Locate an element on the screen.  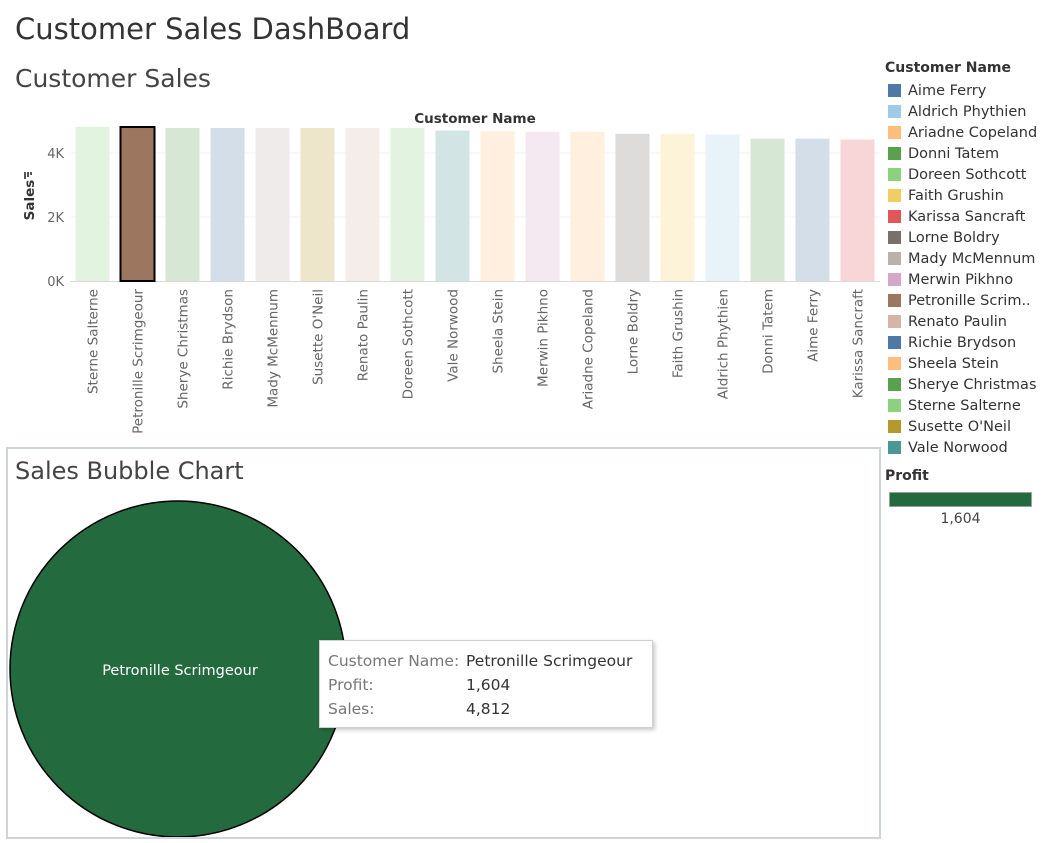
x-tick-label: Faith Grushin is located at coordinates (679, 333).